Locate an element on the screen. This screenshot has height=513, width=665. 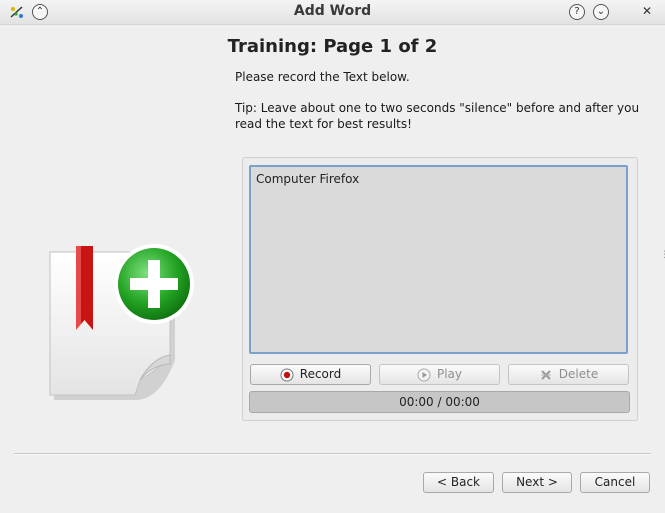
prompt-text: Computer Firefox is located at coordinates (308, 179).